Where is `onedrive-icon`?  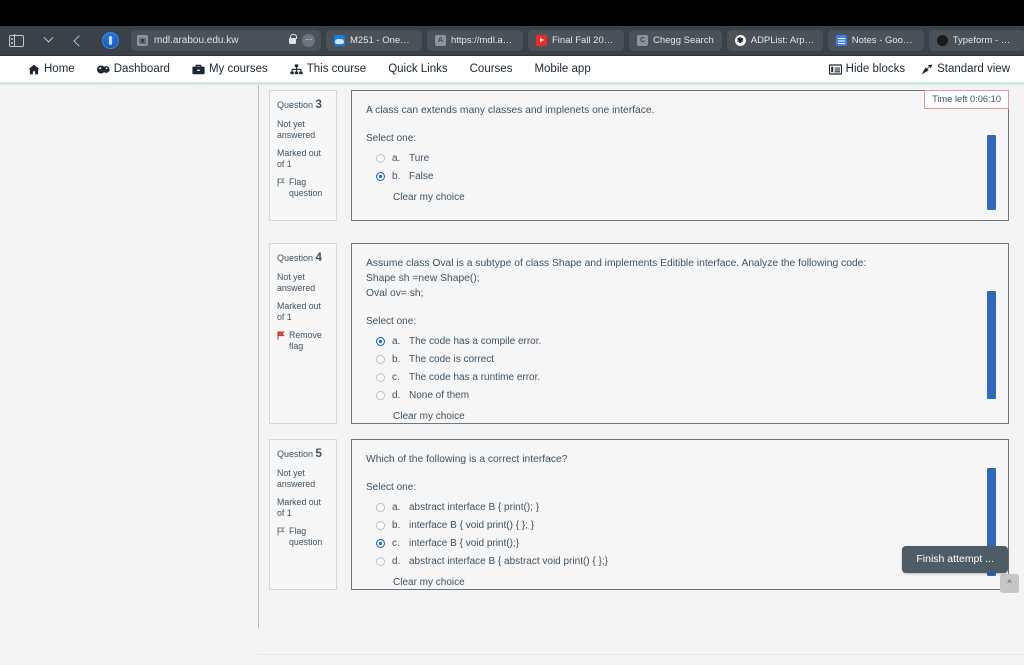 onedrive-icon is located at coordinates (339, 40).